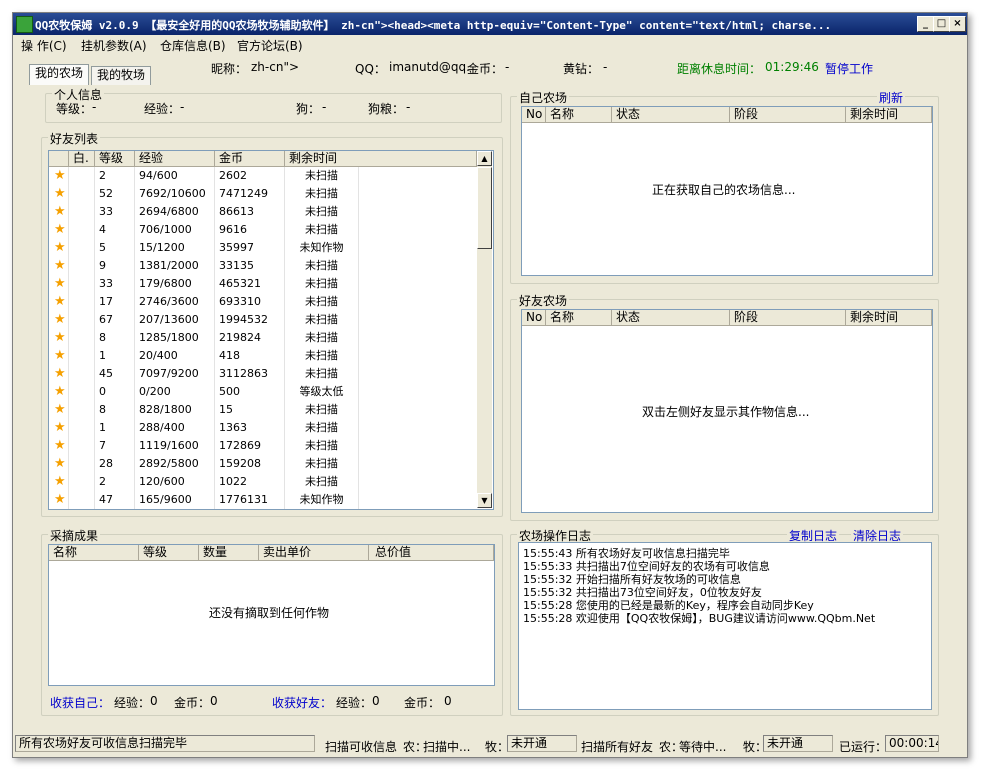  Describe the element at coordinates (302, 703) in the screenshot. I see `harvest-friend-label: 收获好友：` at that location.